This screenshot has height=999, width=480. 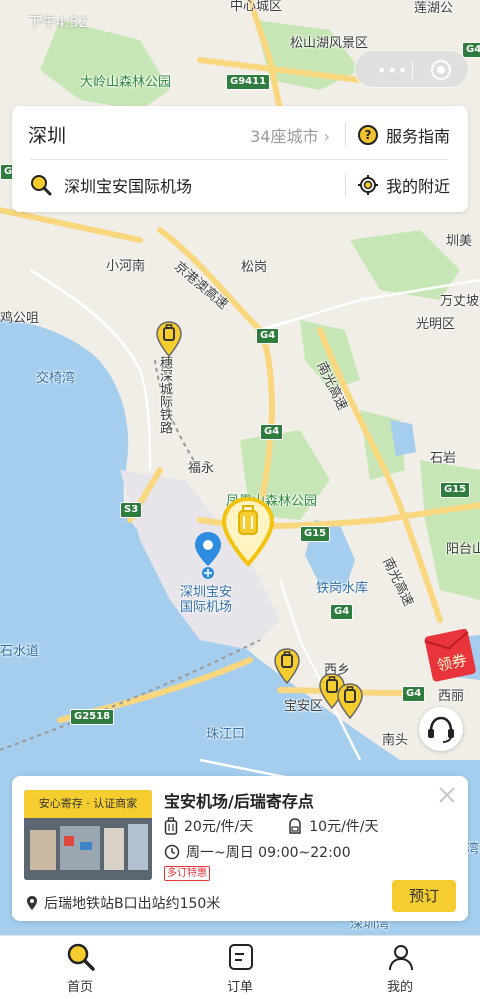 What do you see at coordinates (20, 318) in the screenshot?
I see `map-label: 鸡公咀` at bounding box center [20, 318].